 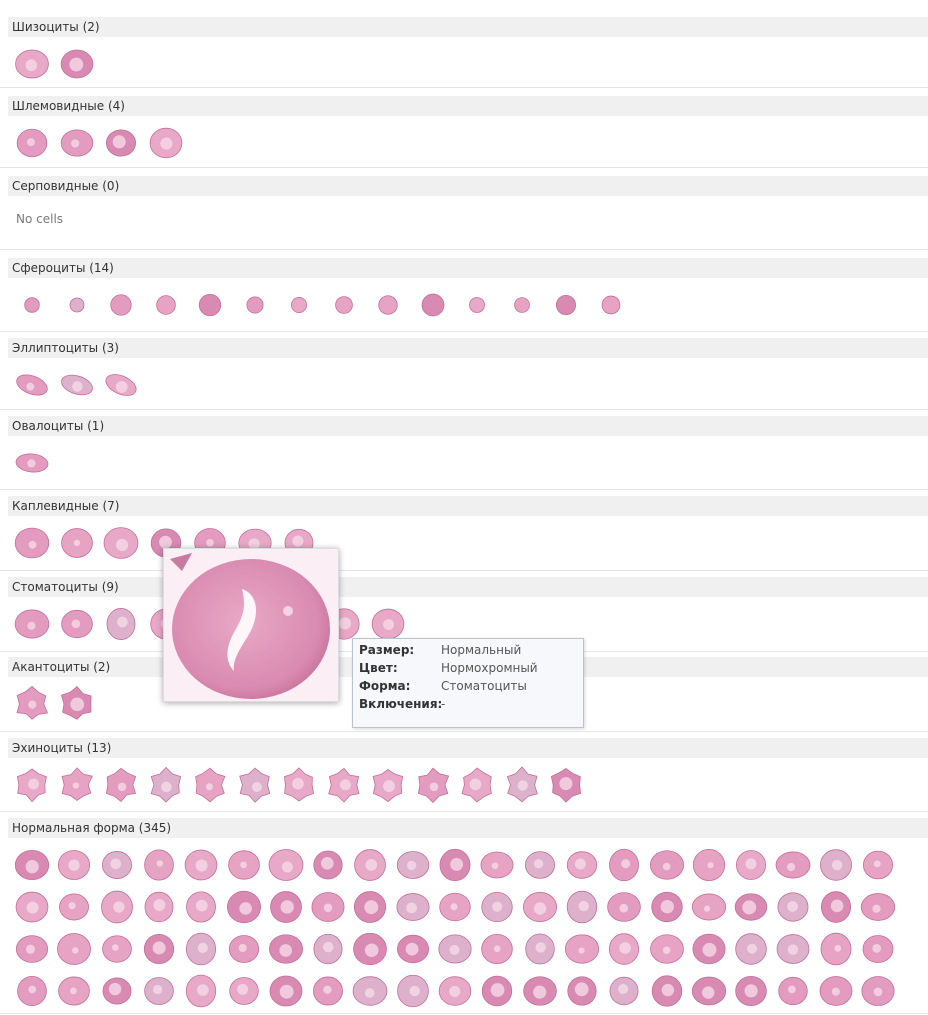 What do you see at coordinates (468, 748) in the screenshot?
I see `section-header: Эхиноциты (13)` at bounding box center [468, 748].